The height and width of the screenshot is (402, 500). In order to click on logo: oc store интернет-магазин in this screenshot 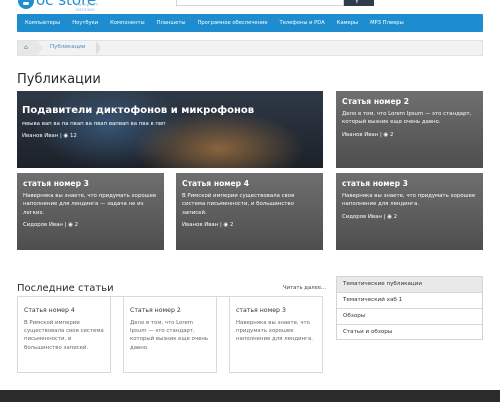, I will do `click(63, 6)`.